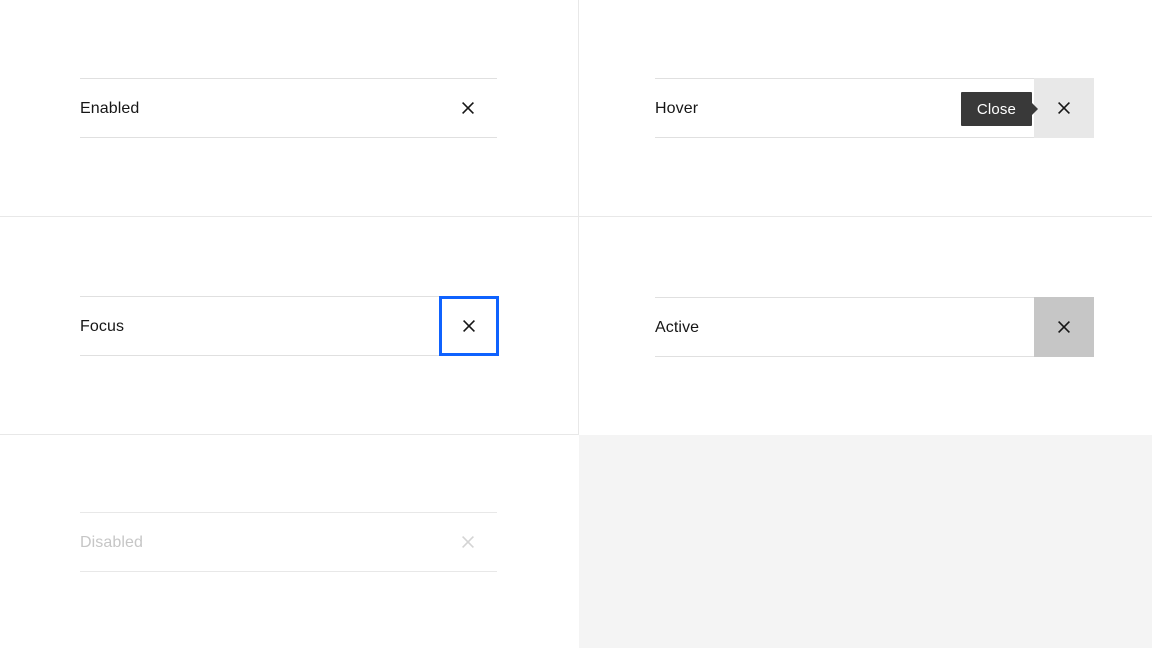 The height and width of the screenshot is (648, 1152). Describe the element at coordinates (874, 108) in the screenshot. I see `row-hover: Hover Close` at that location.